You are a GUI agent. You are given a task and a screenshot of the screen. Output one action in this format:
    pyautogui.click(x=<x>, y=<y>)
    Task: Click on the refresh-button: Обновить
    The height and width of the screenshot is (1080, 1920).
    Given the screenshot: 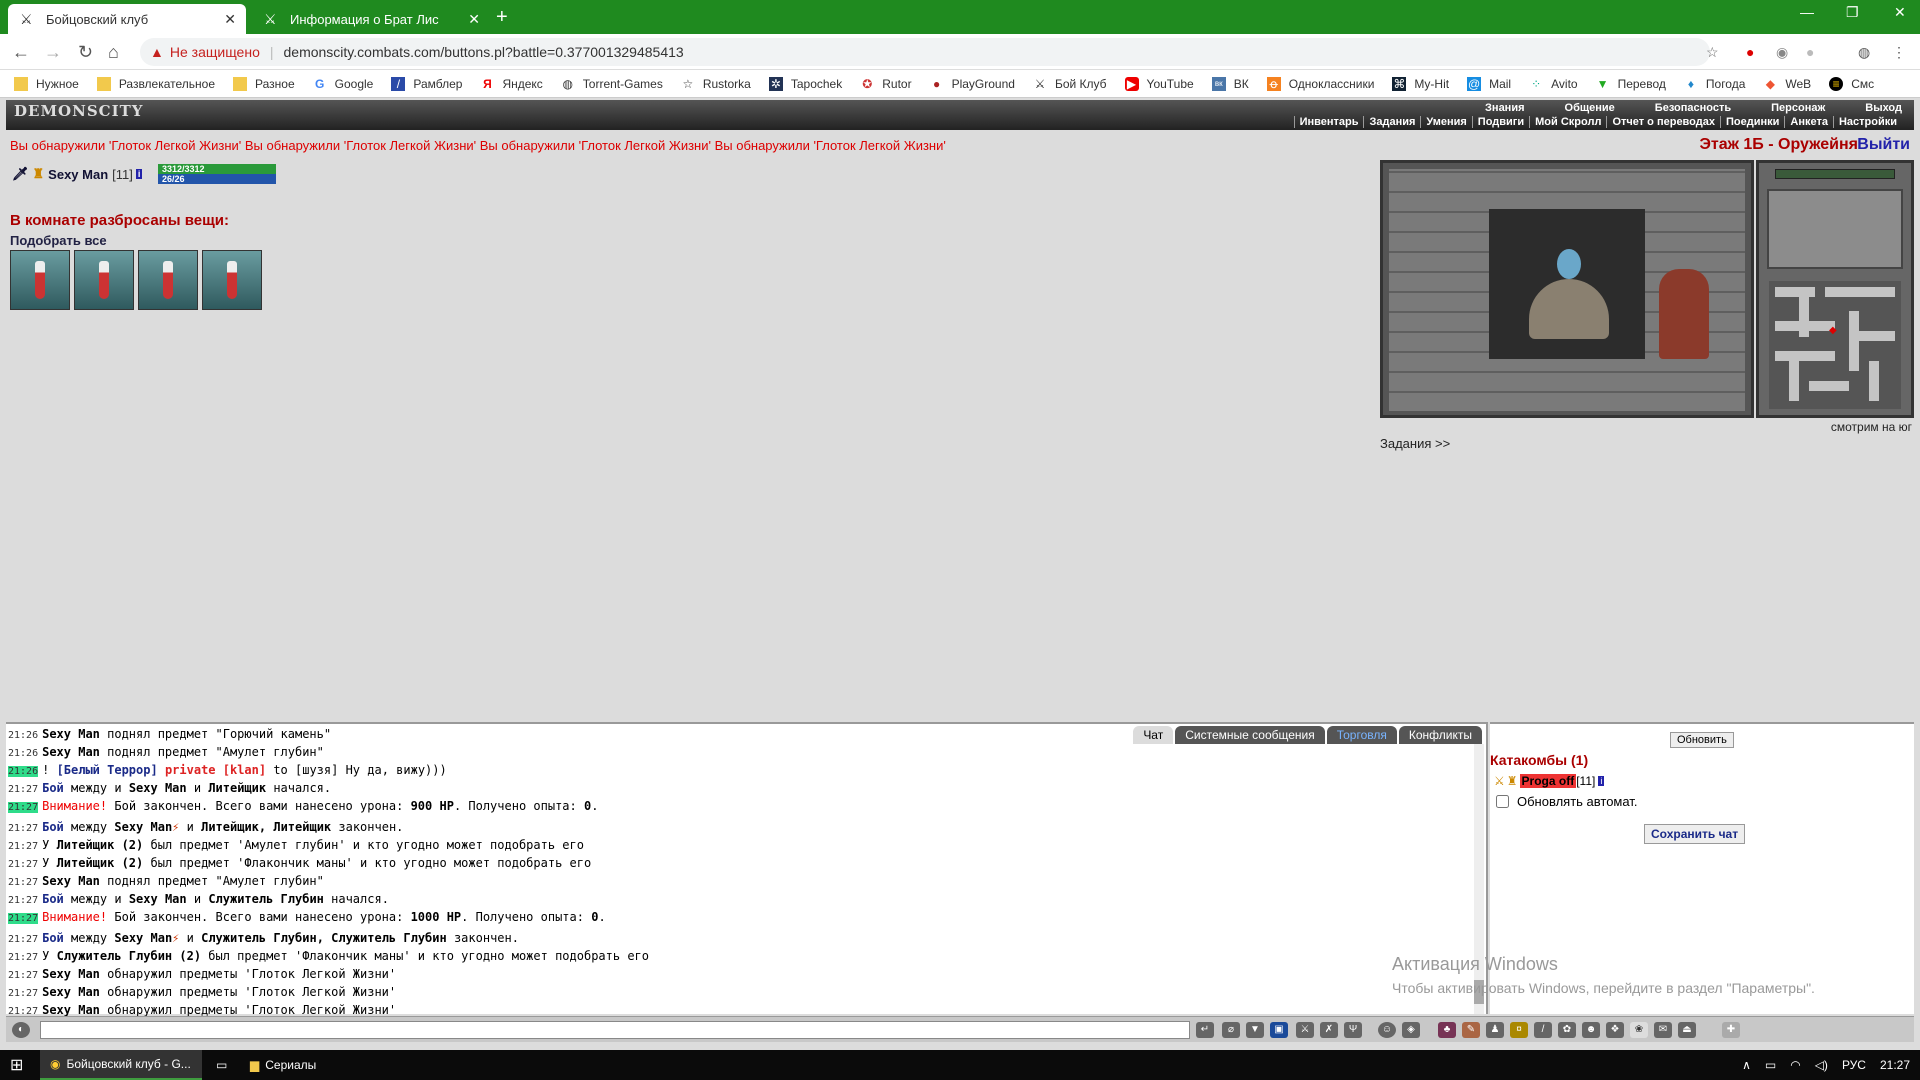 What is the action you would take?
    pyautogui.click(x=1702, y=740)
    